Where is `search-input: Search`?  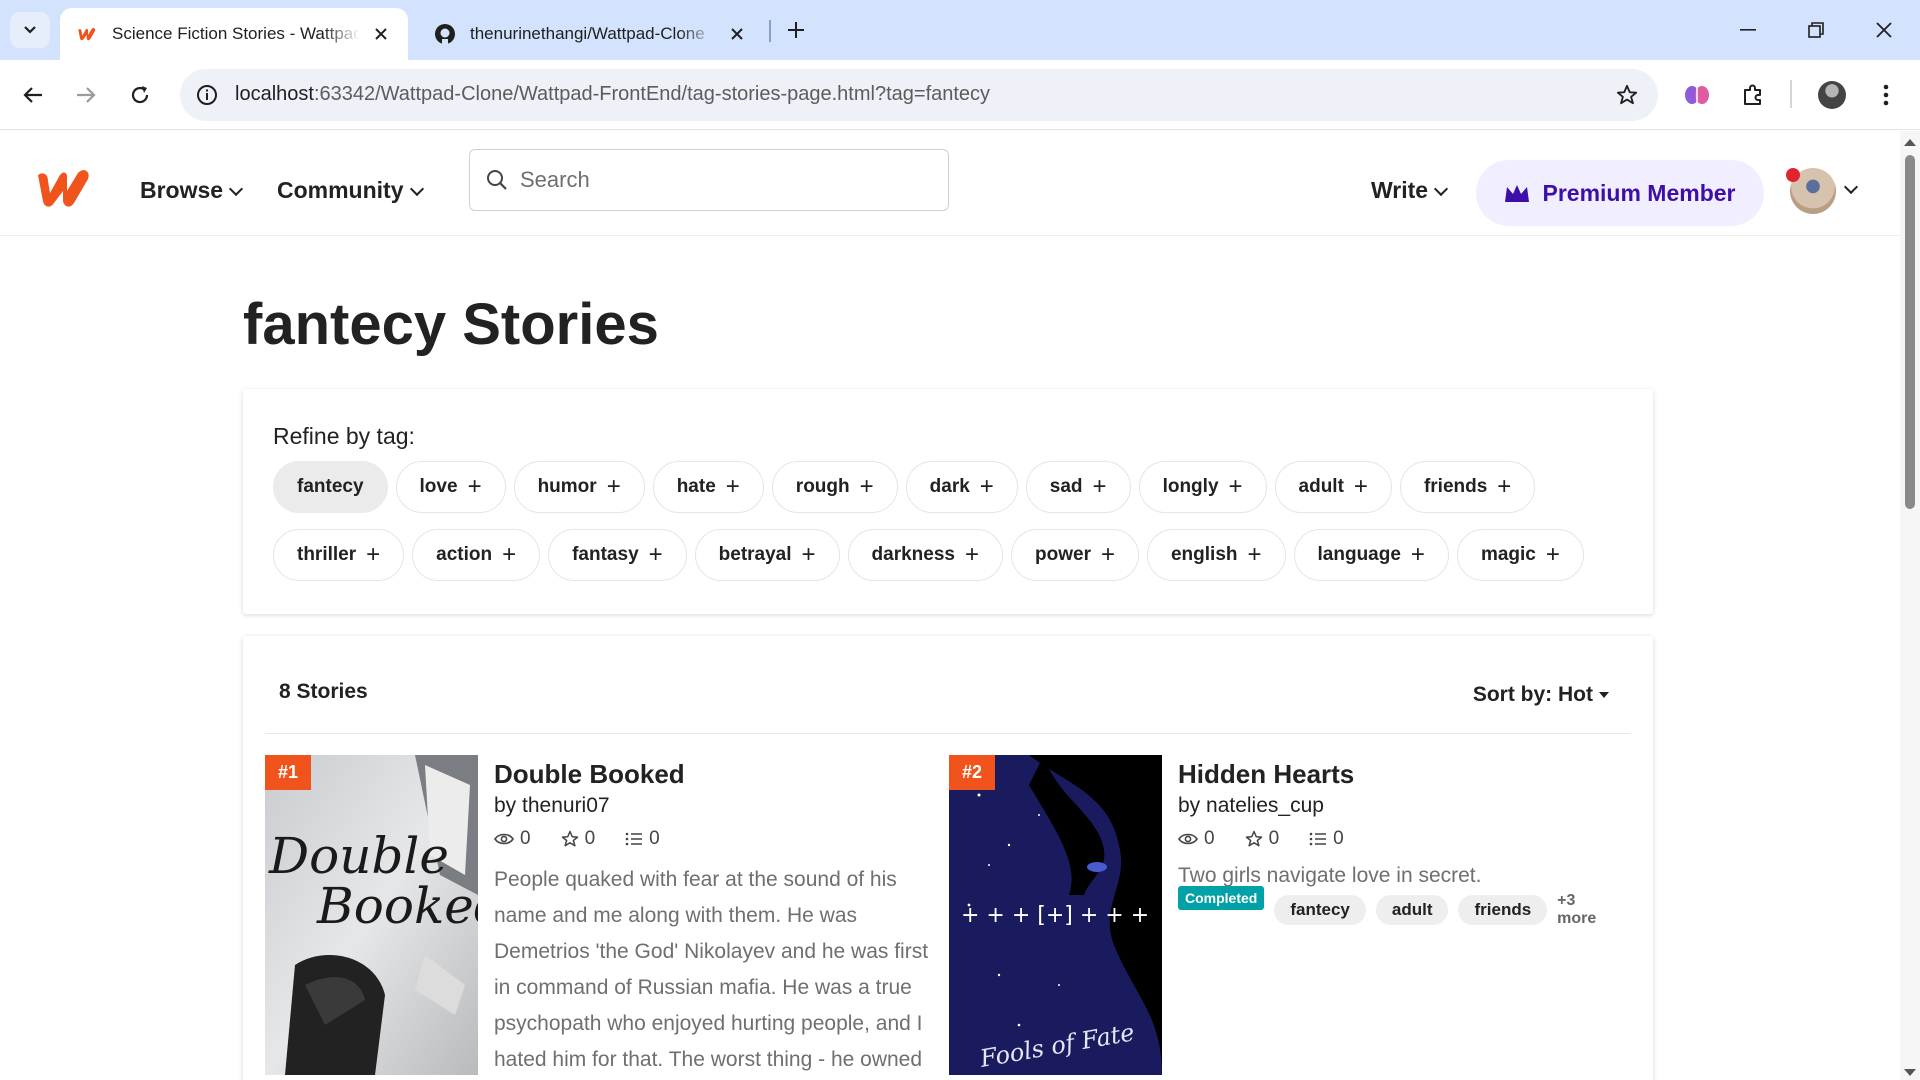
search-input: Search is located at coordinates (709, 180).